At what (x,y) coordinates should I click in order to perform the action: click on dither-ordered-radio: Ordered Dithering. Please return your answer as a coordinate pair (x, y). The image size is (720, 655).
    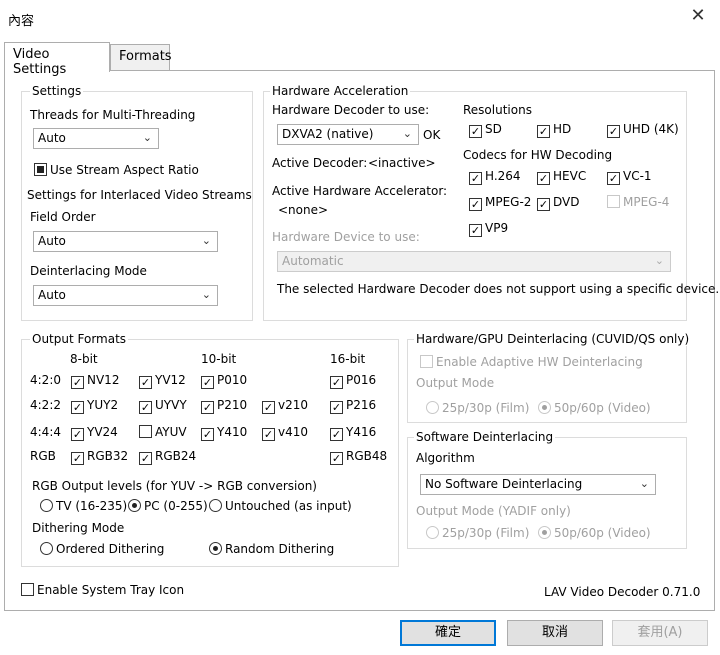
    Looking at the image, I should click on (102, 549).